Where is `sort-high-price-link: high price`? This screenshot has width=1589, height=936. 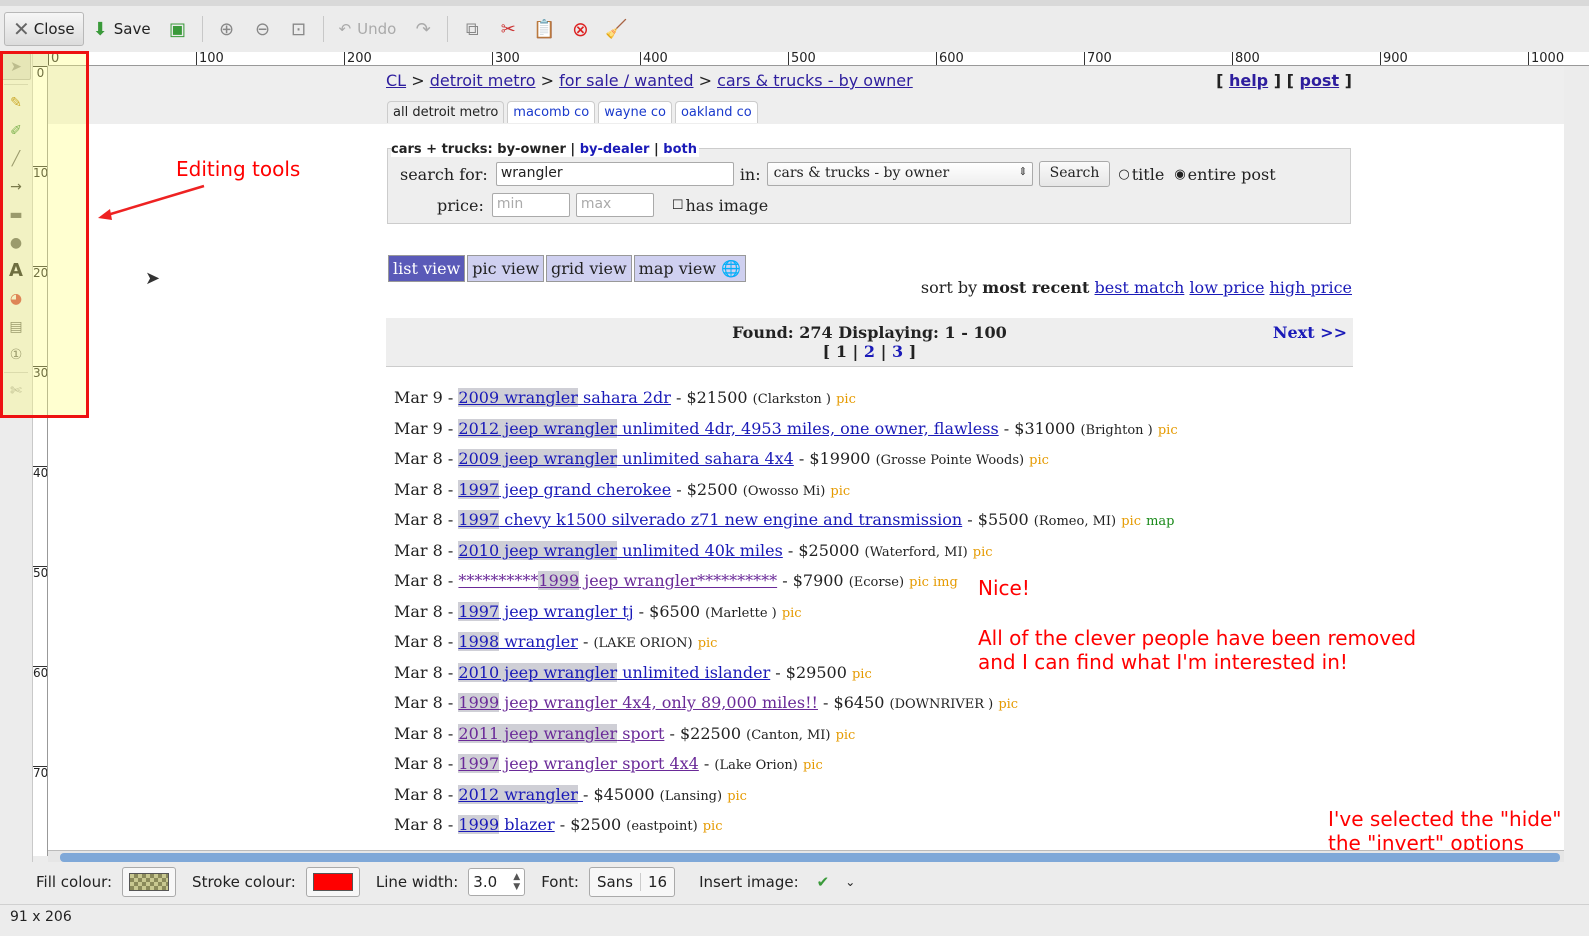
sort-high-price-link: high price is located at coordinates (1311, 287).